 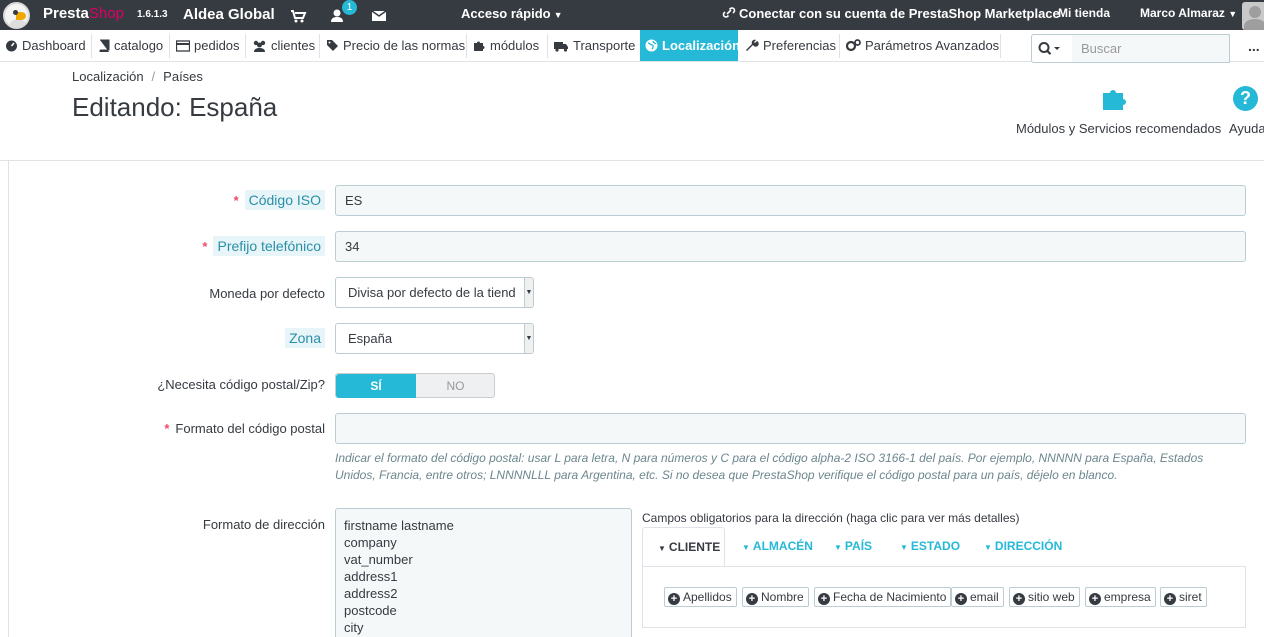 What do you see at coordinates (267, 293) in the screenshot?
I see `default-currency-label: Moneda por defecto` at bounding box center [267, 293].